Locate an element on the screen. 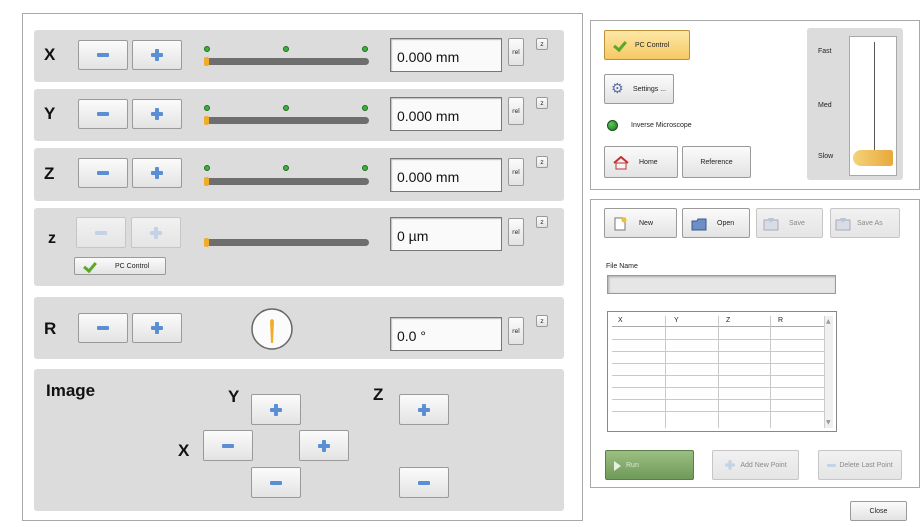 Image resolution: width=920 pixels, height=527 pixels. x-rel-button: rel is located at coordinates (516, 52).